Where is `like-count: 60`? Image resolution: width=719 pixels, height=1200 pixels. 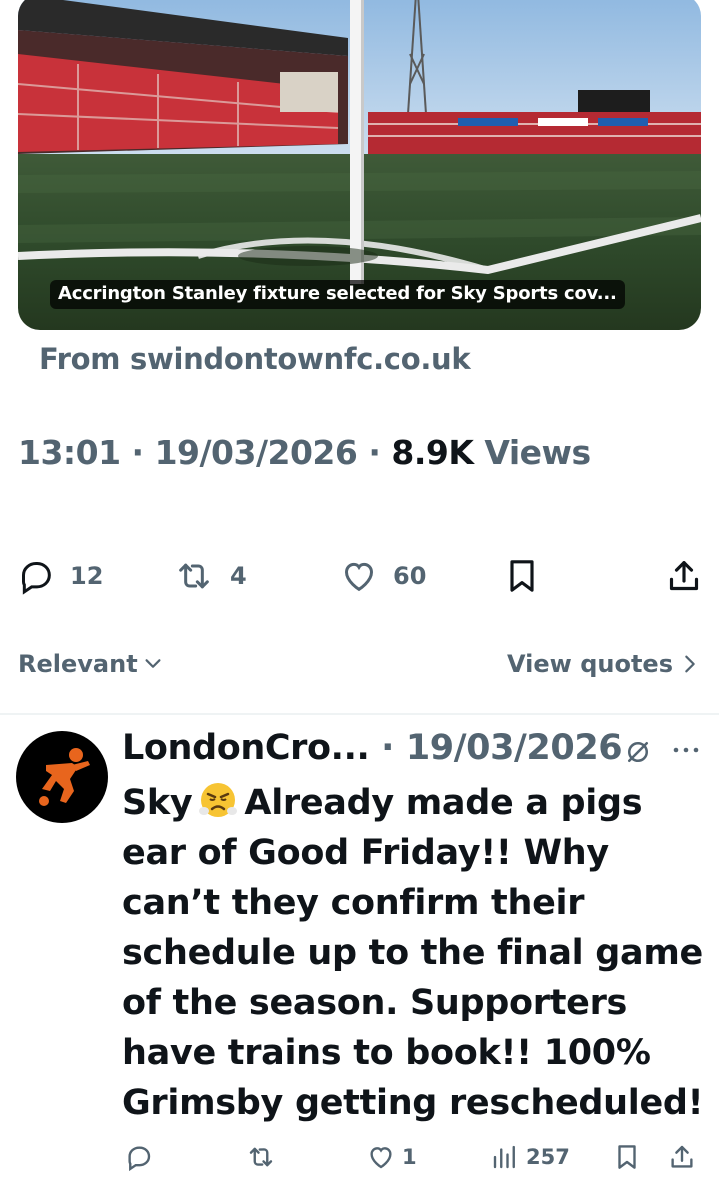 like-count: 60 is located at coordinates (410, 576).